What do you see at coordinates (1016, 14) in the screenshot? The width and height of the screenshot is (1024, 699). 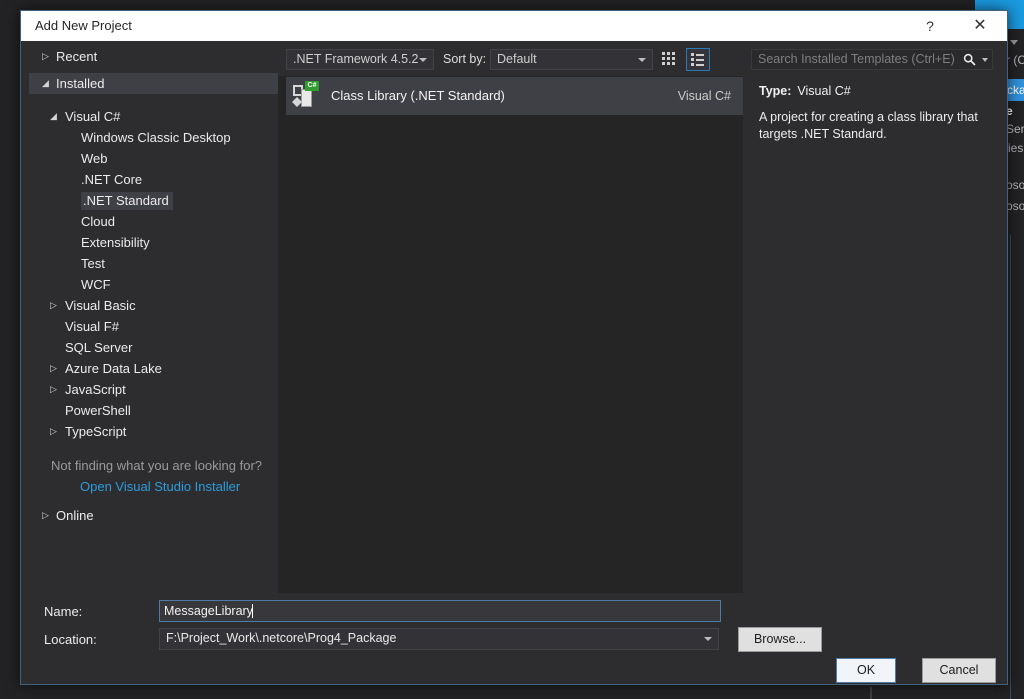 I see `background-titlebar-fragment` at bounding box center [1016, 14].